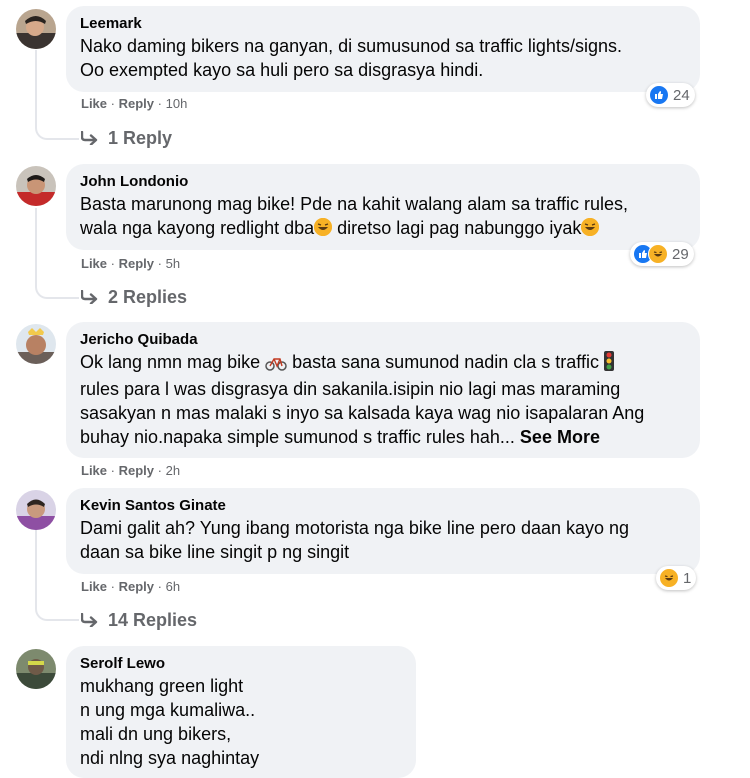 Image resolution: width=750 pixels, height=778 pixels. What do you see at coordinates (173, 263) in the screenshot?
I see `timestamp: 5h` at bounding box center [173, 263].